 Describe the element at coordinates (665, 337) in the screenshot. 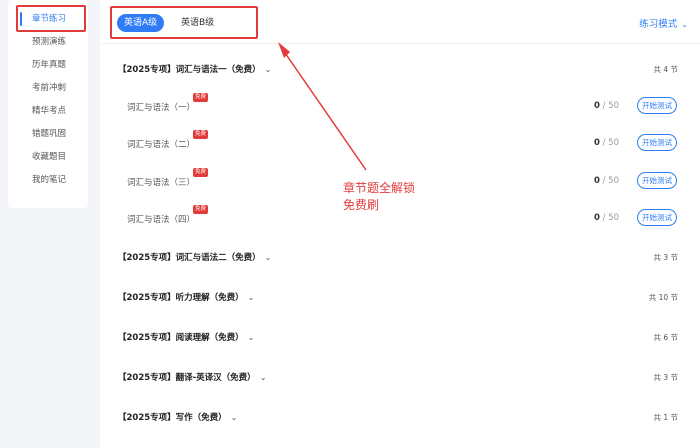

I see `section-count: 共 6 节` at that location.